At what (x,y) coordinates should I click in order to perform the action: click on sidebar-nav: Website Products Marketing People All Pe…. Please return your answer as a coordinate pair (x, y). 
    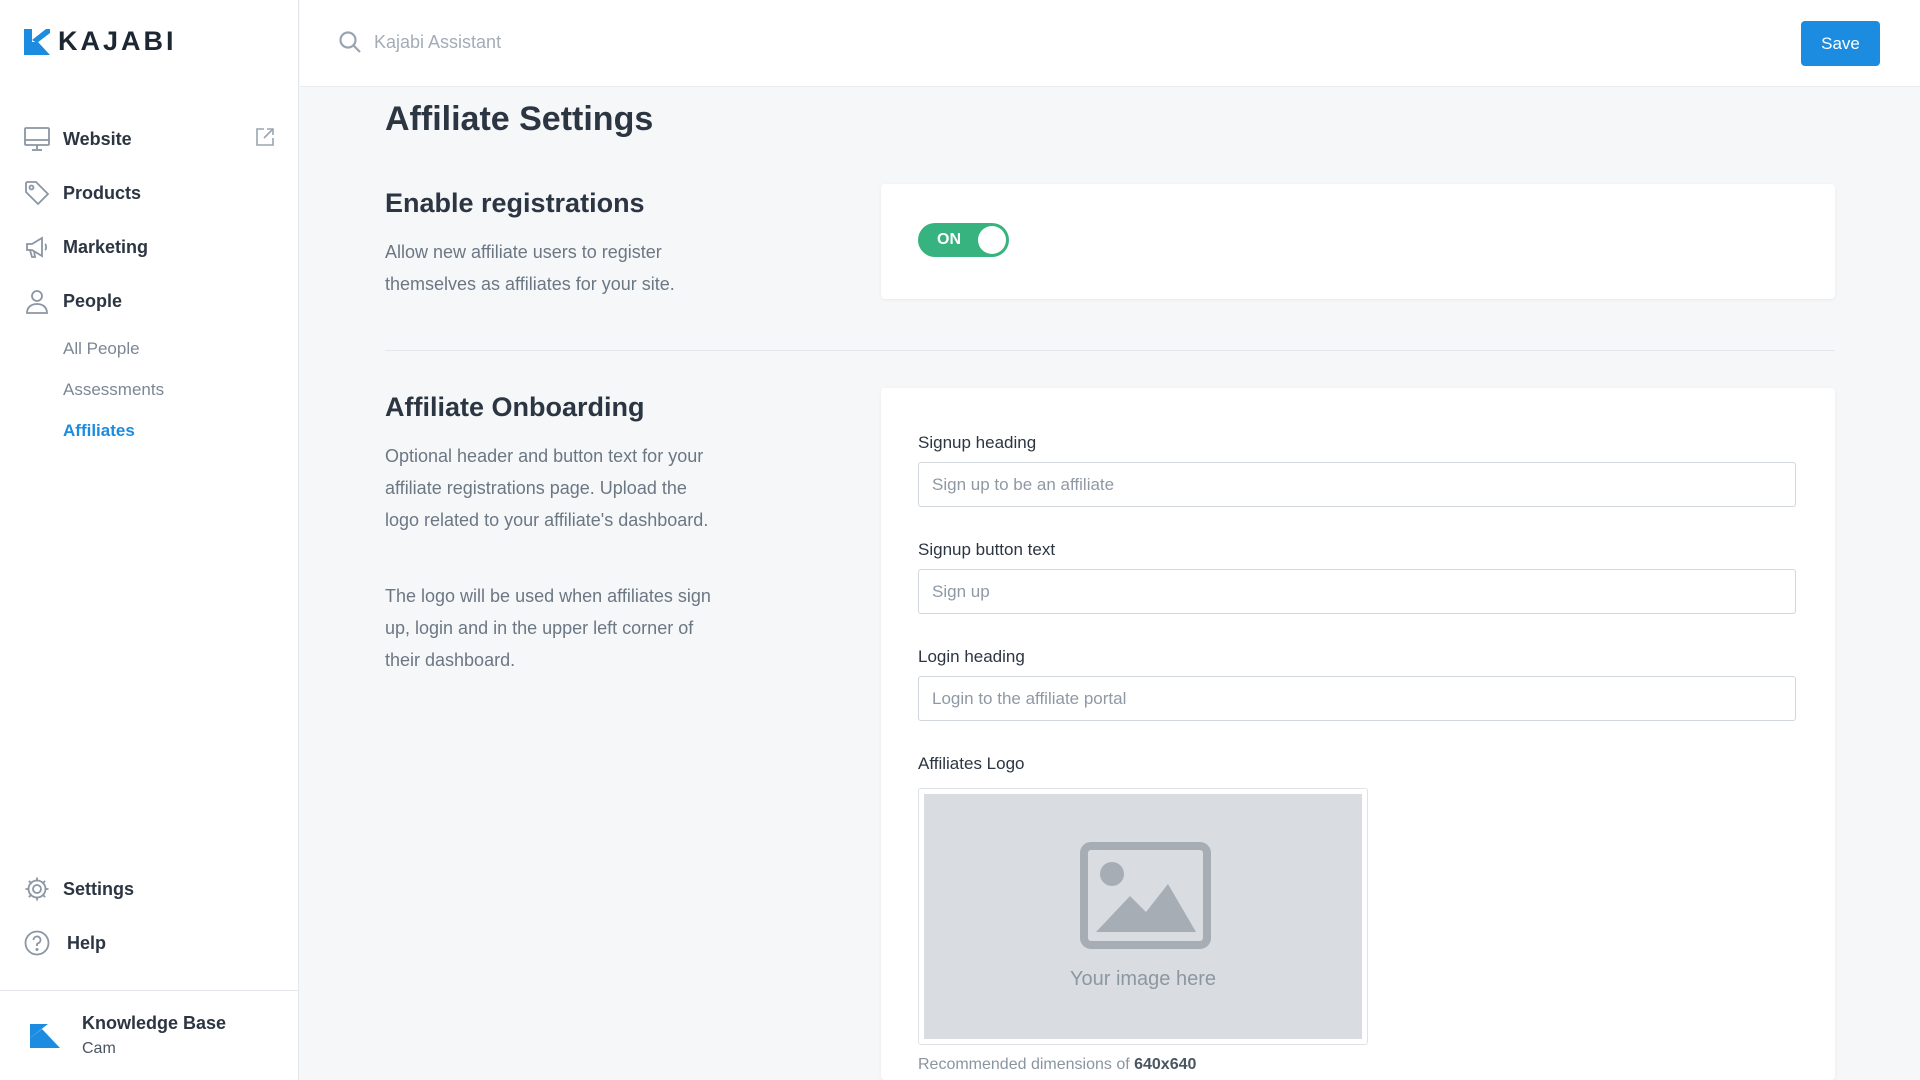
    Looking at the image, I should click on (149, 281).